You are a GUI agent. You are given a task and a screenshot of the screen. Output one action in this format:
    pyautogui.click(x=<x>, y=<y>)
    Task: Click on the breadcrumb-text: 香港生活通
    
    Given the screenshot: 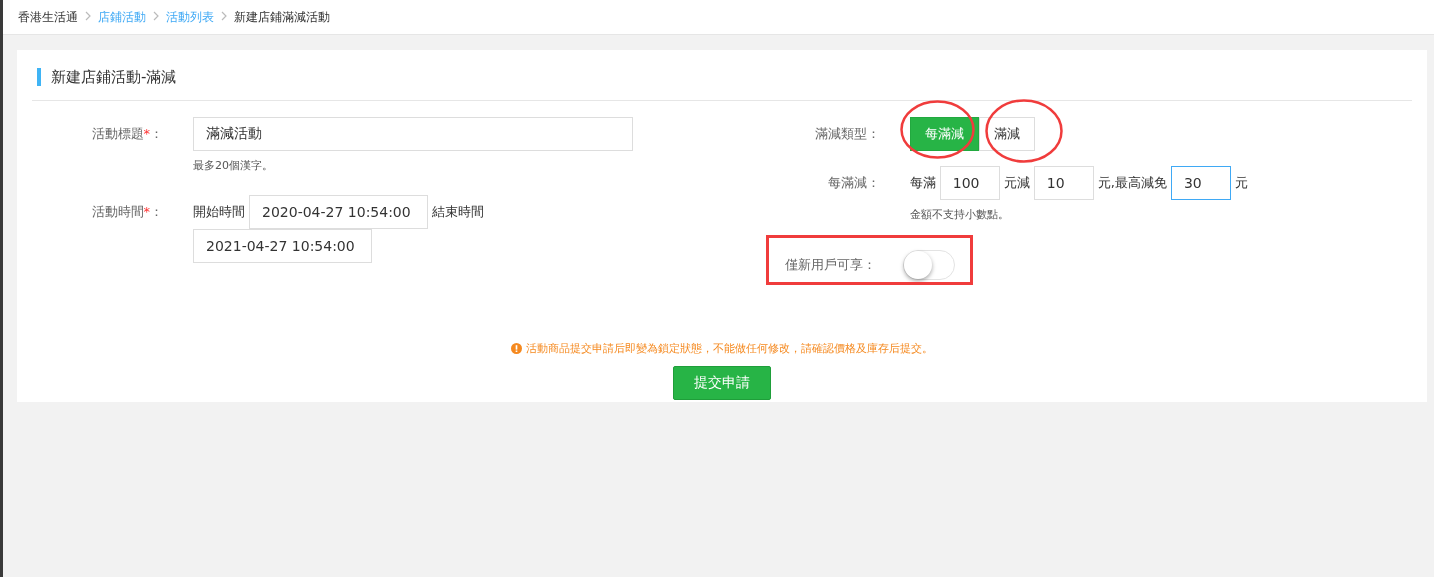 What is the action you would take?
    pyautogui.click(x=48, y=17)
    